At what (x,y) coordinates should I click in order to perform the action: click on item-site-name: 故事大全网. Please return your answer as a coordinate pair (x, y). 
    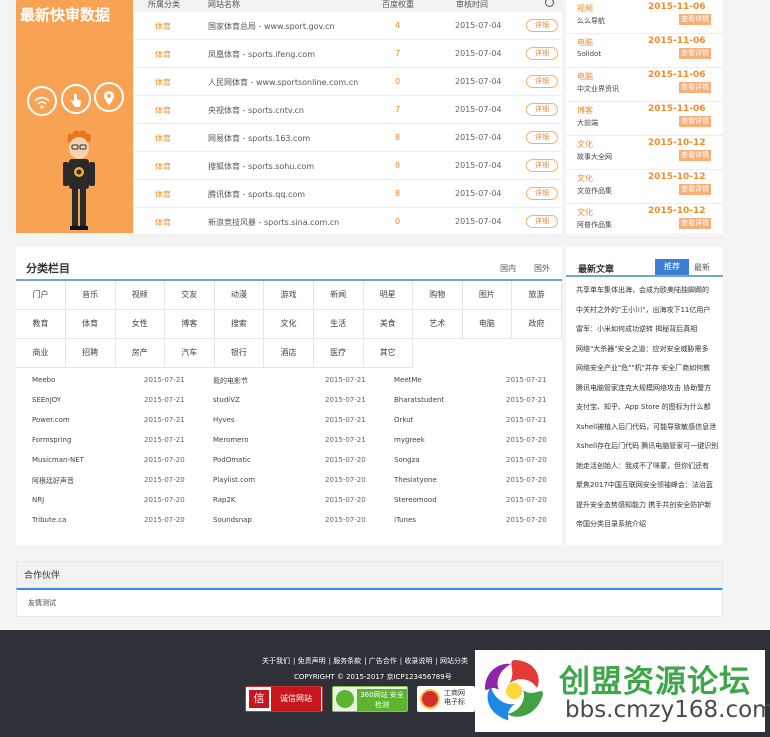
    Looking at the image, I should click on (594, 157).